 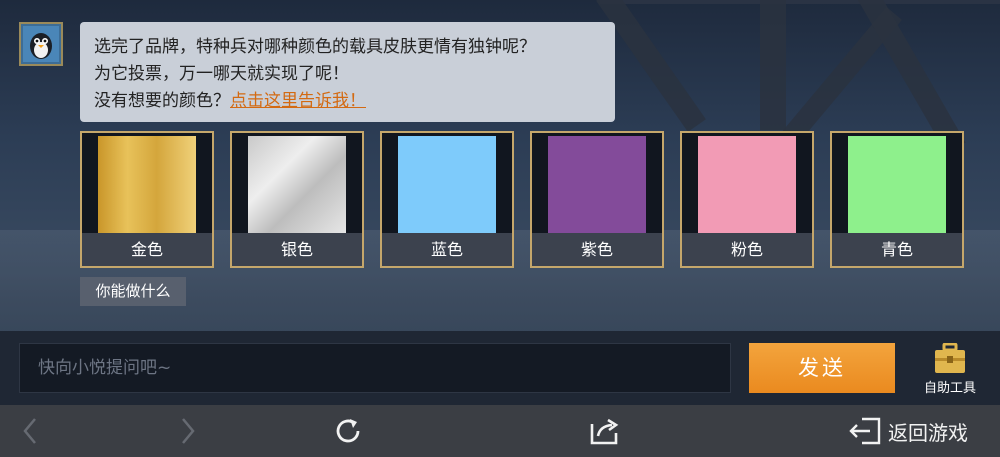 I want to click on self-service-tools-button: 自助工具, so click(x=950, y=371).